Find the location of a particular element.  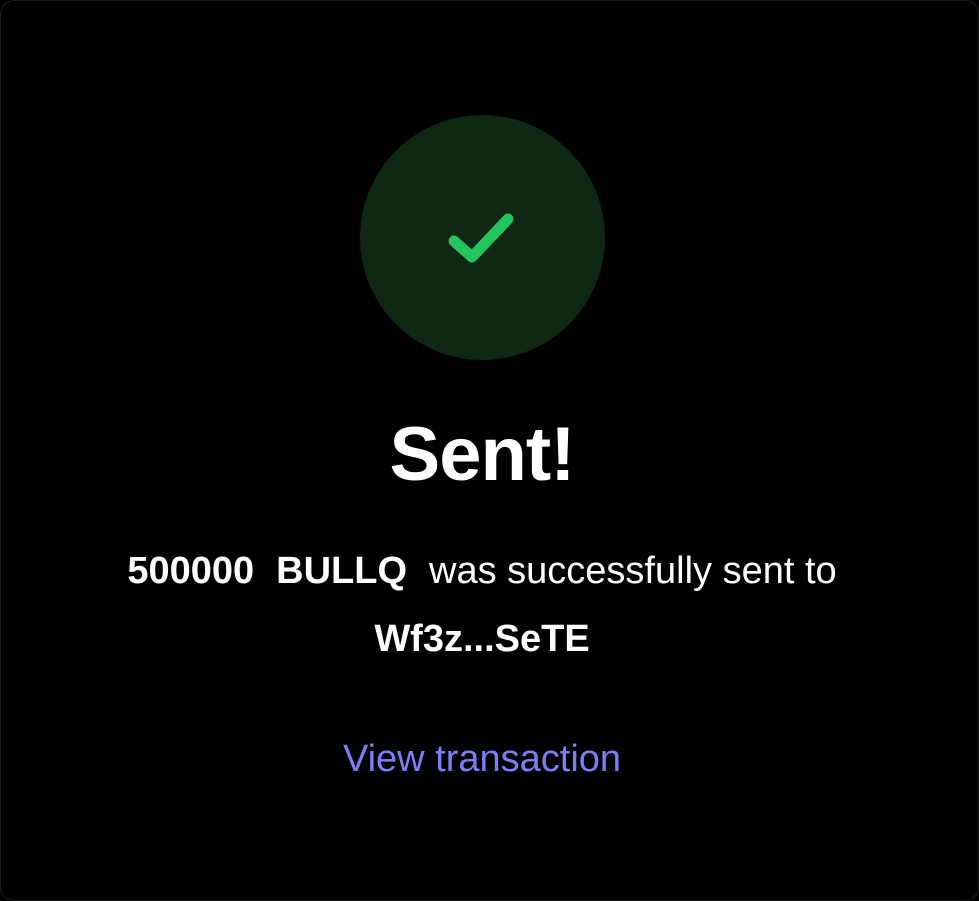

check-icon is located at coordinates (481, 238).